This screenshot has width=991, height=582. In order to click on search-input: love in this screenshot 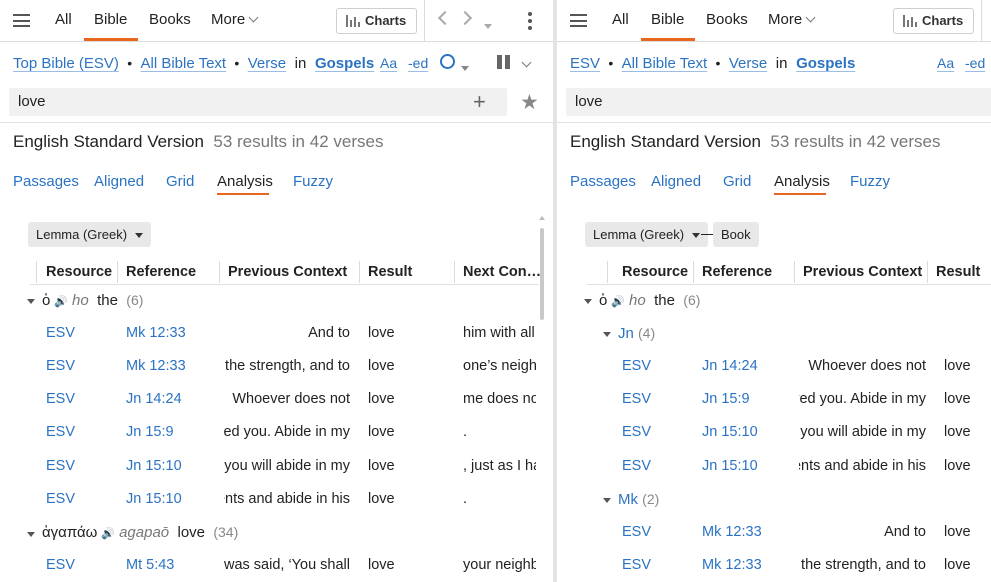, I will do `click(32, 101)`.